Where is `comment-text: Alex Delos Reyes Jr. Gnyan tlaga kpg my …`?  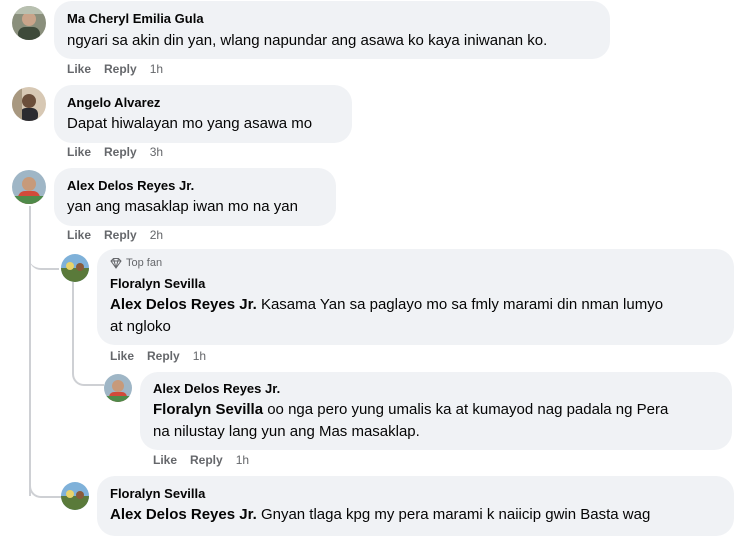 comment-text: Alex Delos Reyes Jr. Gnyan tlaga kpg my … is located at coordinates (380, 515).